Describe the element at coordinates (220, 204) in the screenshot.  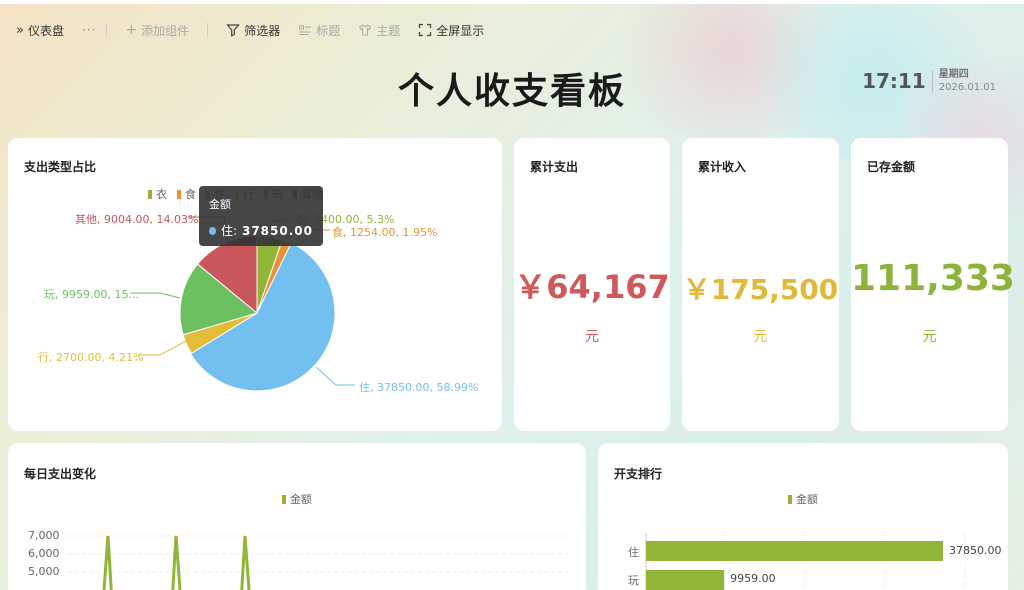
I see `tooltip-title: 金额` at that location.